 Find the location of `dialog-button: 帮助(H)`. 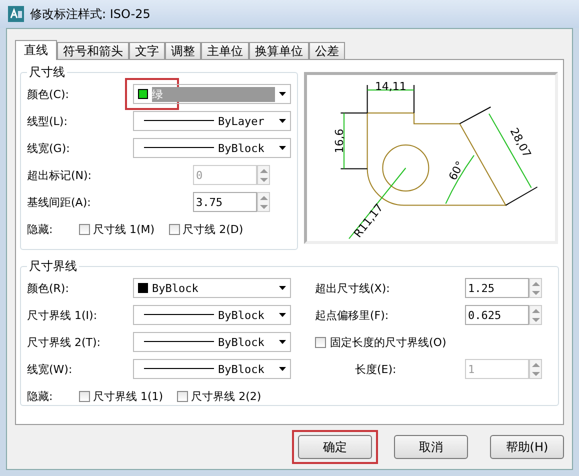

dialog-button: 帮助(H) is located at coordinates (527, 447).